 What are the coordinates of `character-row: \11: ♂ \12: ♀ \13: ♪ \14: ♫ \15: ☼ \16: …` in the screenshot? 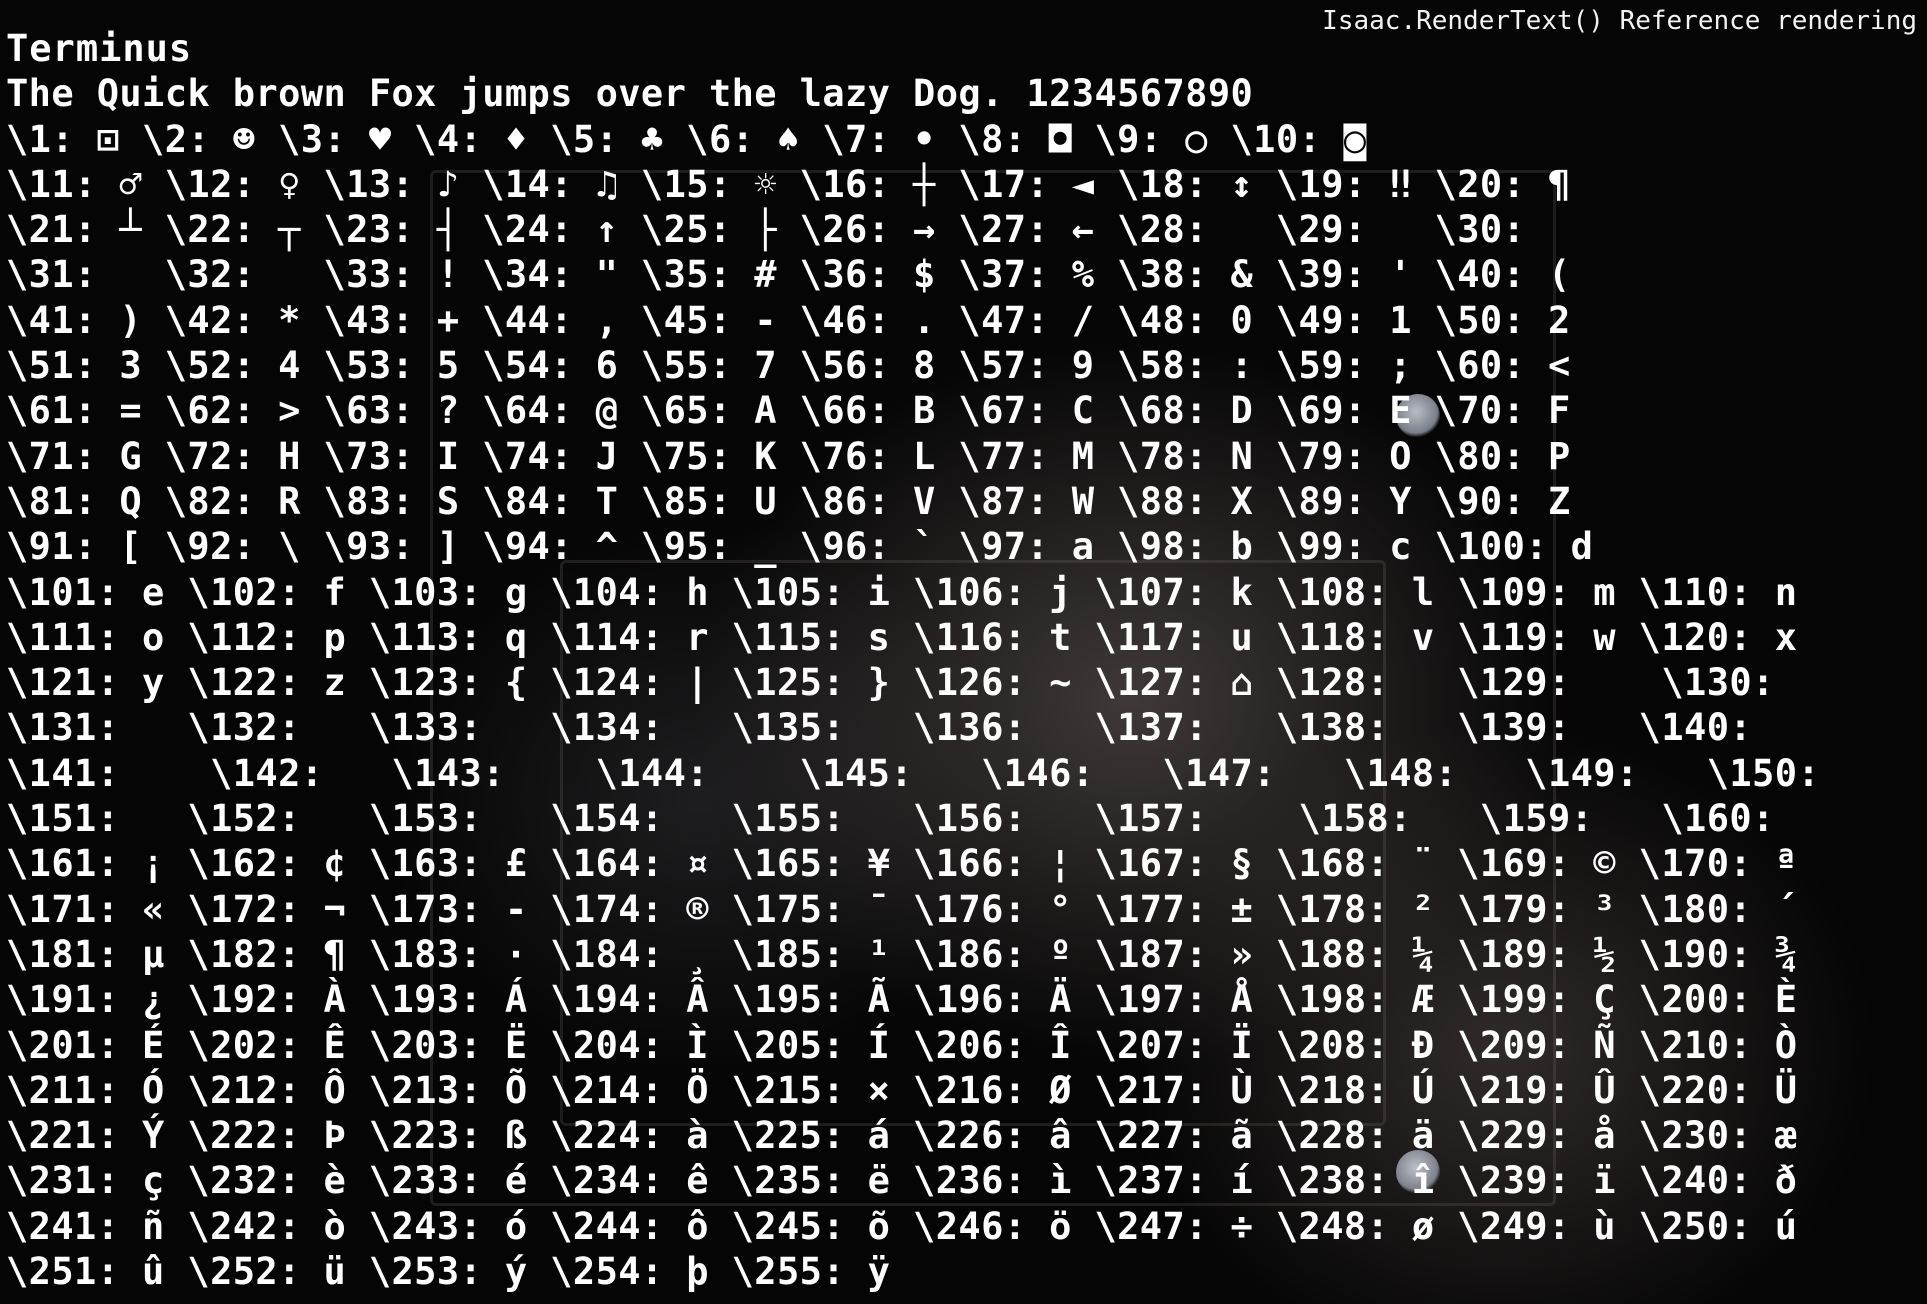 It's located at (788, 184).